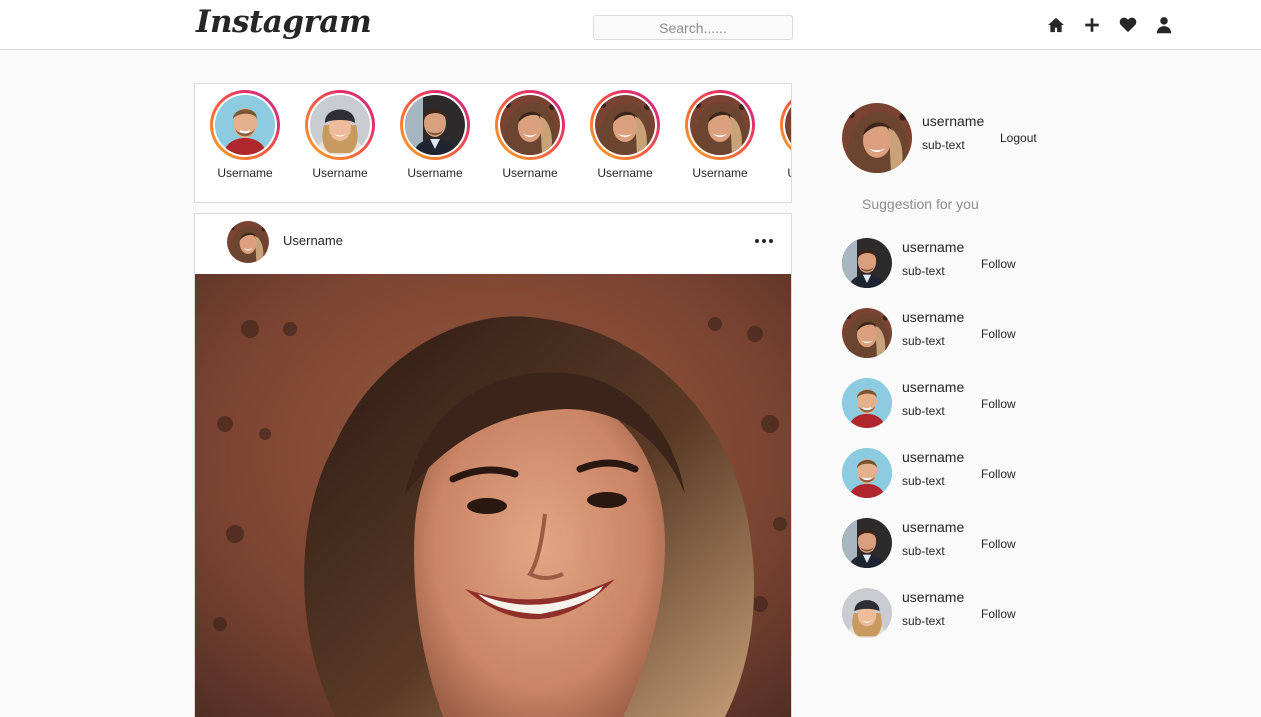 The width and height of the screenshot is (1261, 717). Describe the element at coordinates (877, 138) in the screenshot. I see `profile-avatar` at that location.